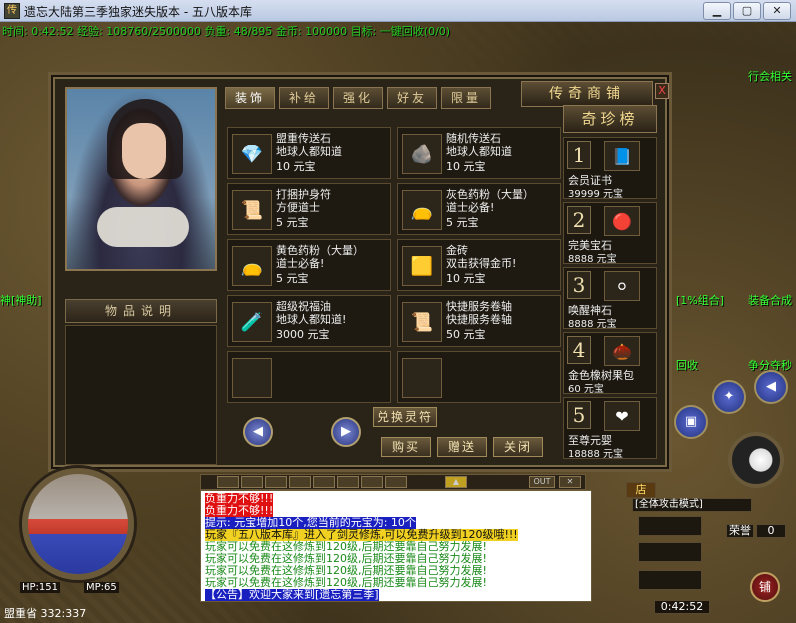 This screenshot has height=623, width=796. Describe the element at coordinates (358, 98) in the screenshot. I see `tab-enhance: 强化` at that location.